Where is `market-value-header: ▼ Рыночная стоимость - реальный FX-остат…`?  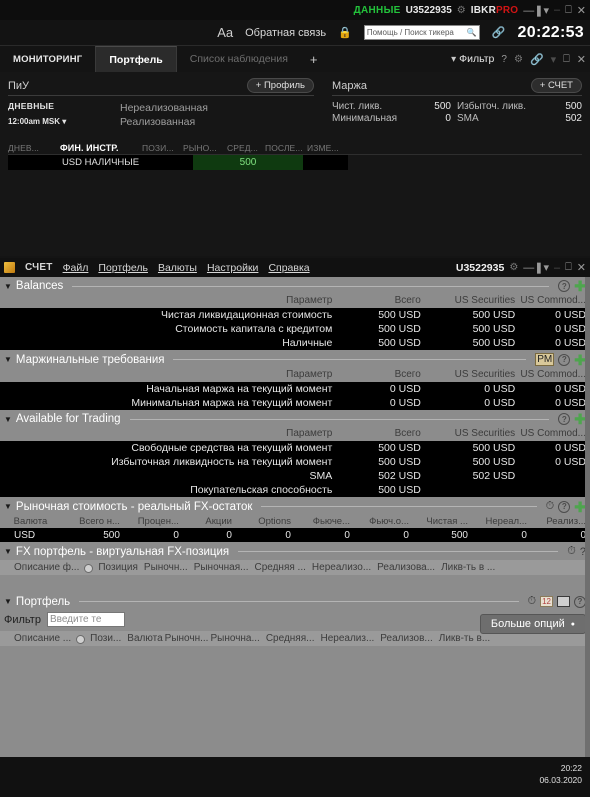
market-value-header: ▼ Рыночная стоимость - реальный FX-остат… is located at coordinates (295, 506).